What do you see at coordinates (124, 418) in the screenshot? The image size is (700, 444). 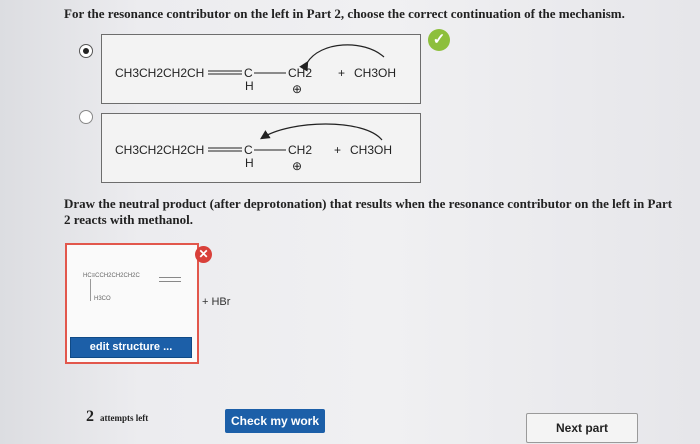 I see `attempts-label: attempts left` at bounding box center [124, 418].